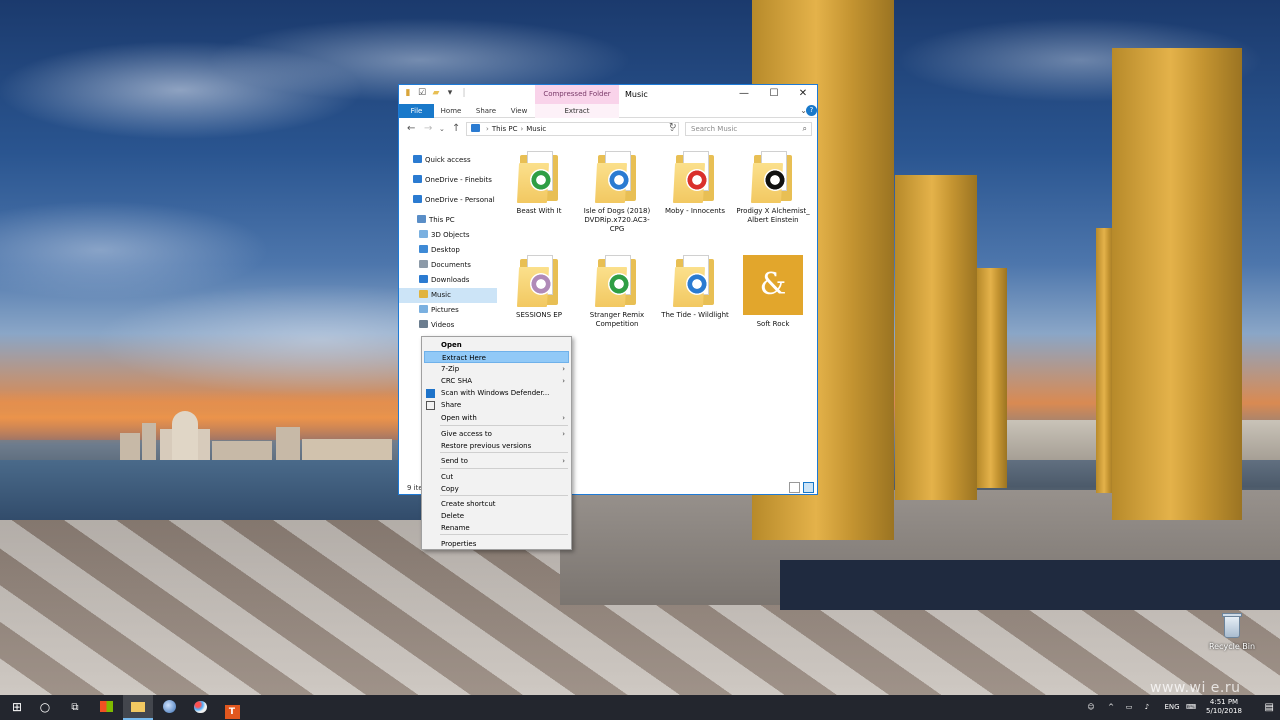 This screenshot has height=720, width=1280. I want to click on menu-item-delete: Delete, so click(496, 516).